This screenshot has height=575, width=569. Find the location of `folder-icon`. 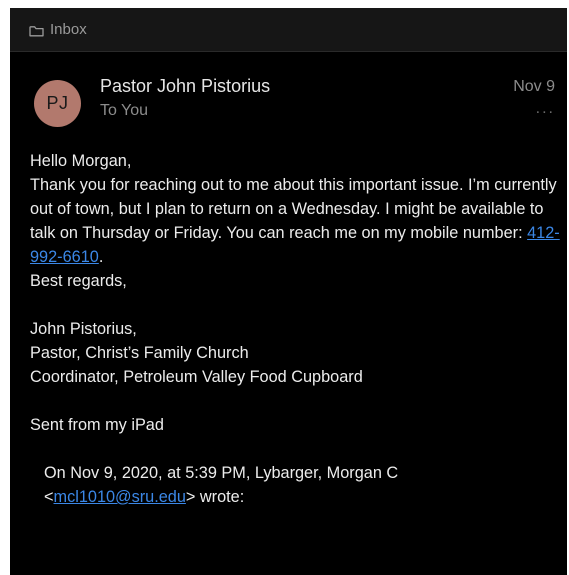

folder-icon is located at coordinates (36, 30).